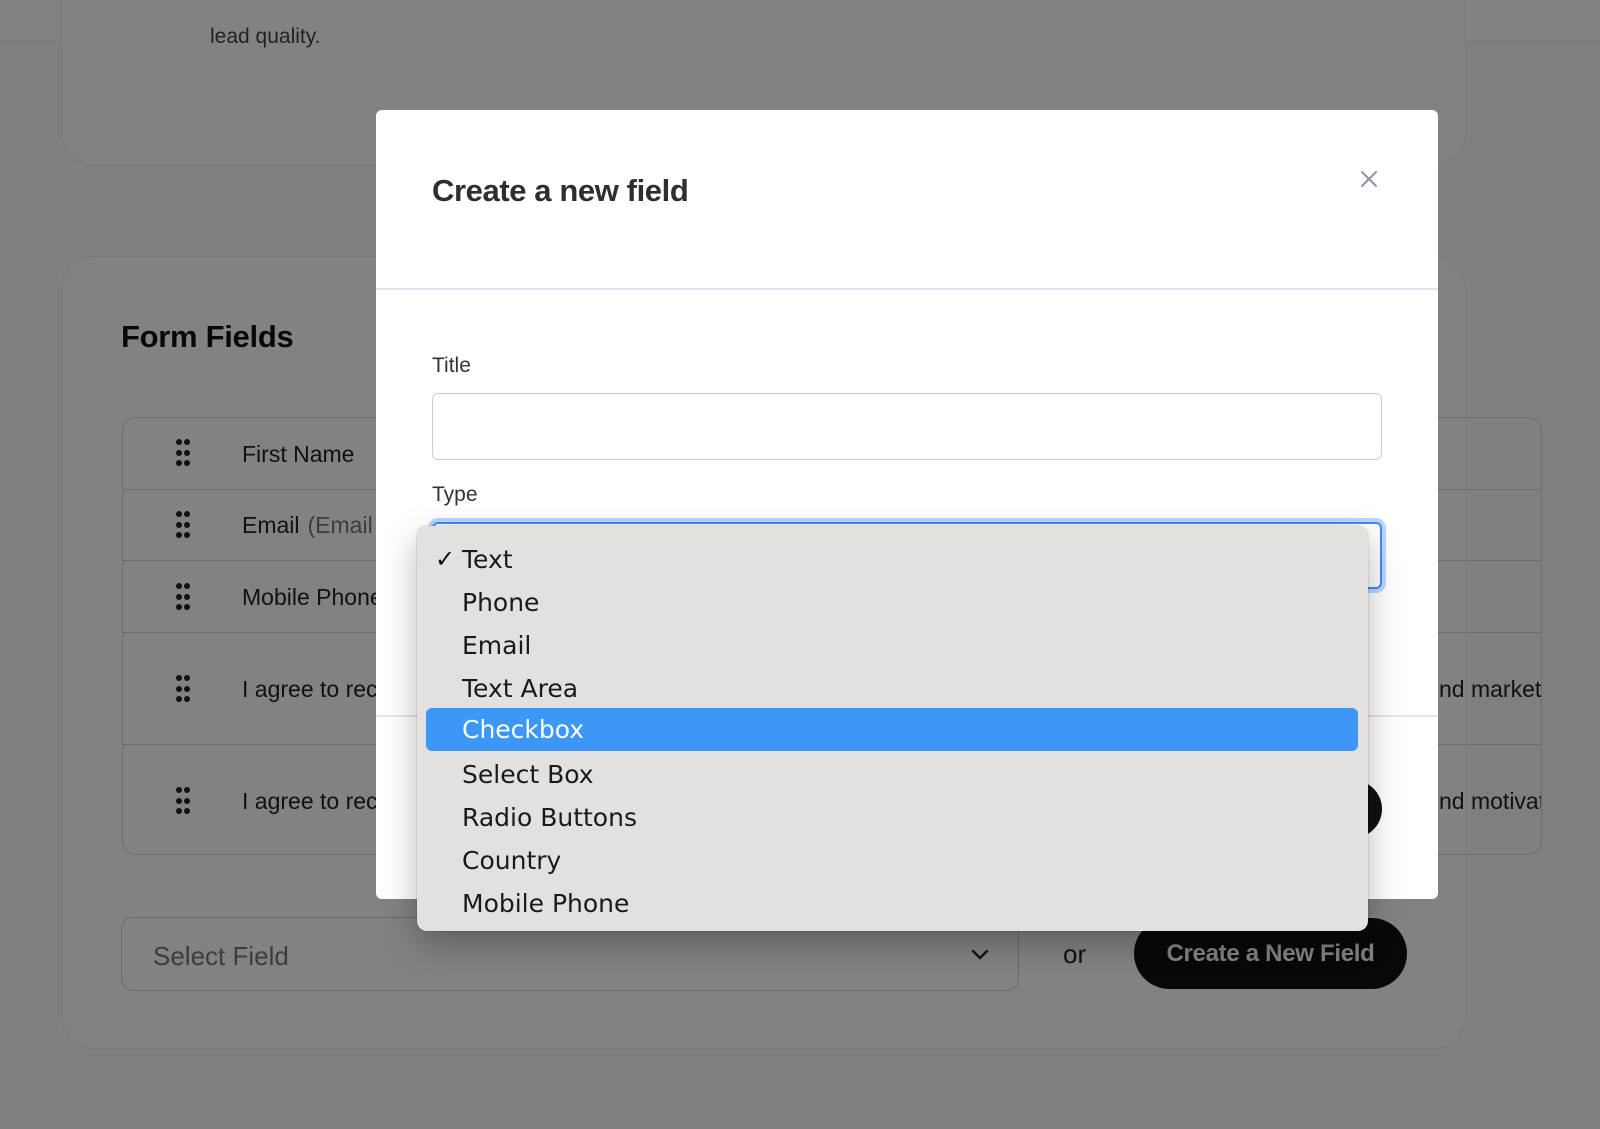  What do you see at coordinates (907, 426) in the screenshot?
I see `title-input` at bounding box center [907, 426].